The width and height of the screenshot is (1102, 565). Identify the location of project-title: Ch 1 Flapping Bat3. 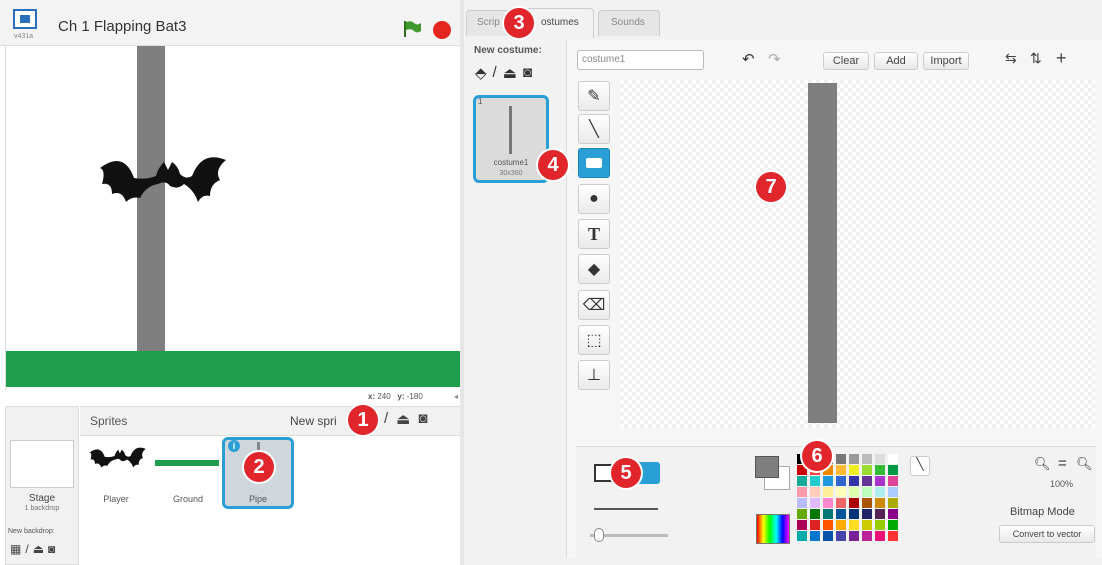
(122, 26).